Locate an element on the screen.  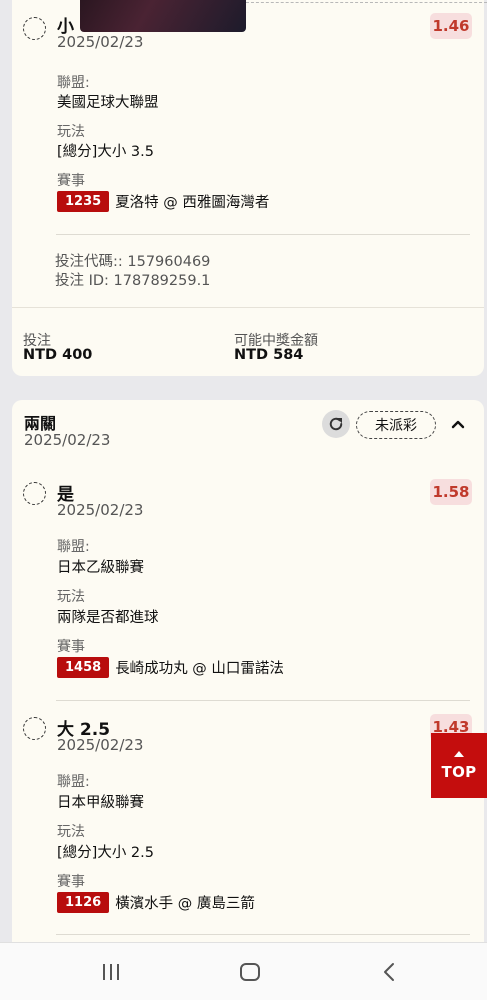
refresh-icon is located at coordinates (336, 424).